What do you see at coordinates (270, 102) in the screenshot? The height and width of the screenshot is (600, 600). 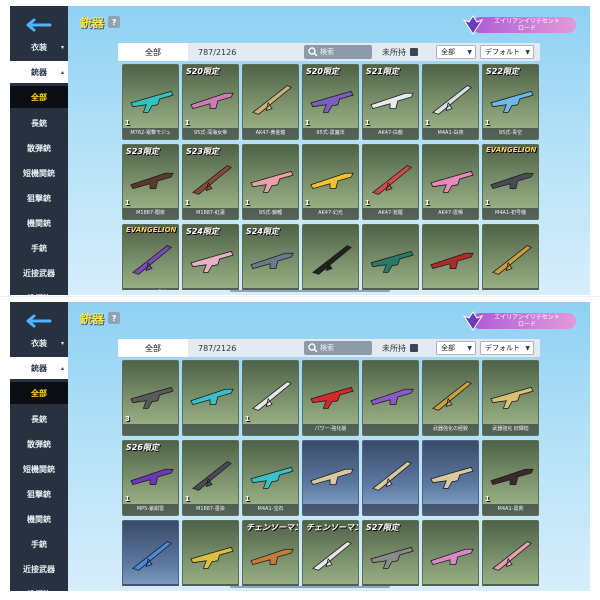 I see `item-card: AK47-黄金龍` at bounding box center [270, 102].